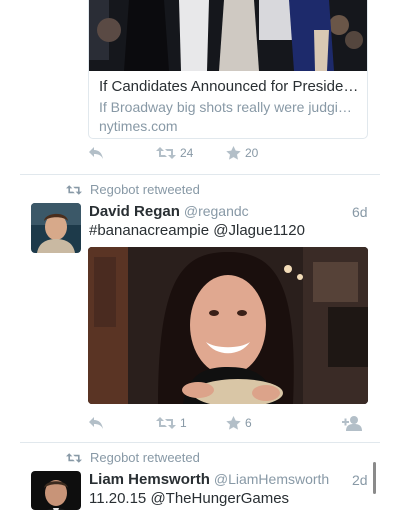 This screenshot has height=510, width=400. I want to click on display-name: Liam Hemsworth, so click(149, 479).